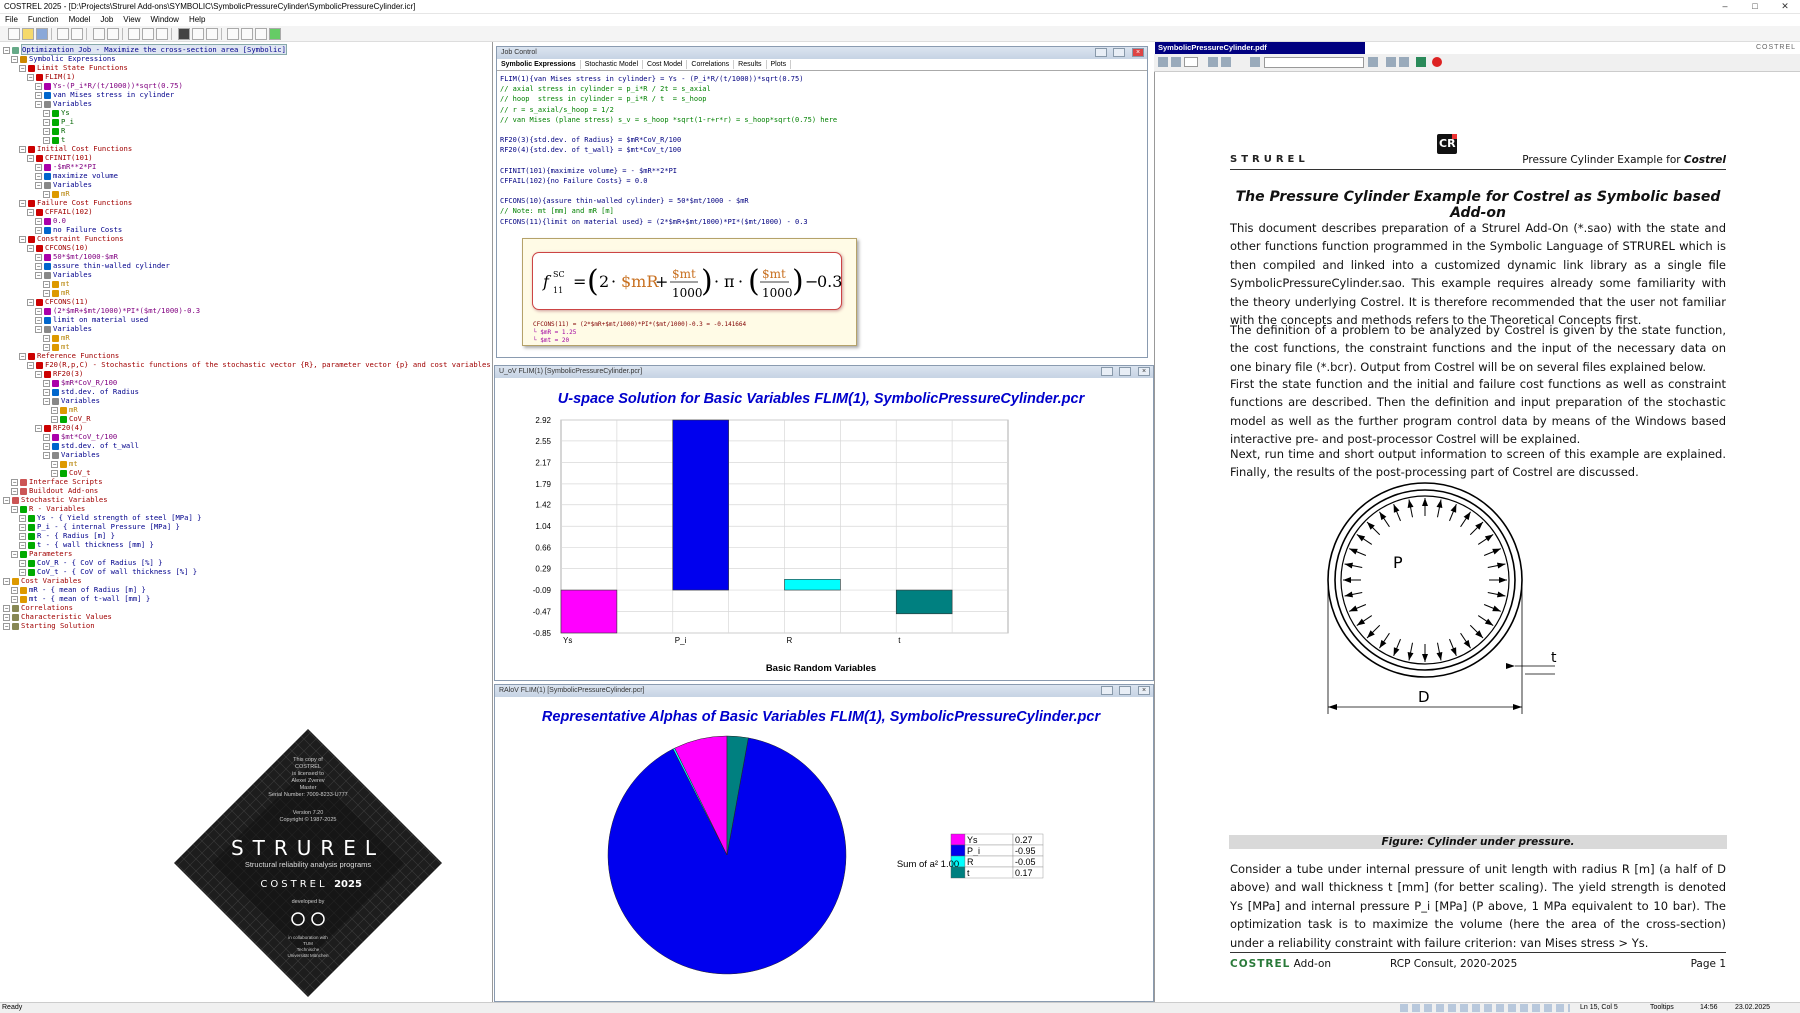 Image resolution: width=1800 pixels, height=1013 pixels. What do you see at coordinates (1226, 62) in the screenshot?
I see `last-page-icon` at bounding box center [1226, 62].